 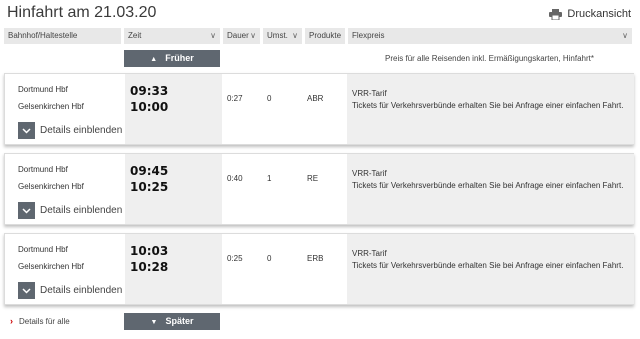 What do you see at coordinates (44, 321) in the screenshot?
I see `details-for-all-label: Details für alle` at bounding box center [44, 321].